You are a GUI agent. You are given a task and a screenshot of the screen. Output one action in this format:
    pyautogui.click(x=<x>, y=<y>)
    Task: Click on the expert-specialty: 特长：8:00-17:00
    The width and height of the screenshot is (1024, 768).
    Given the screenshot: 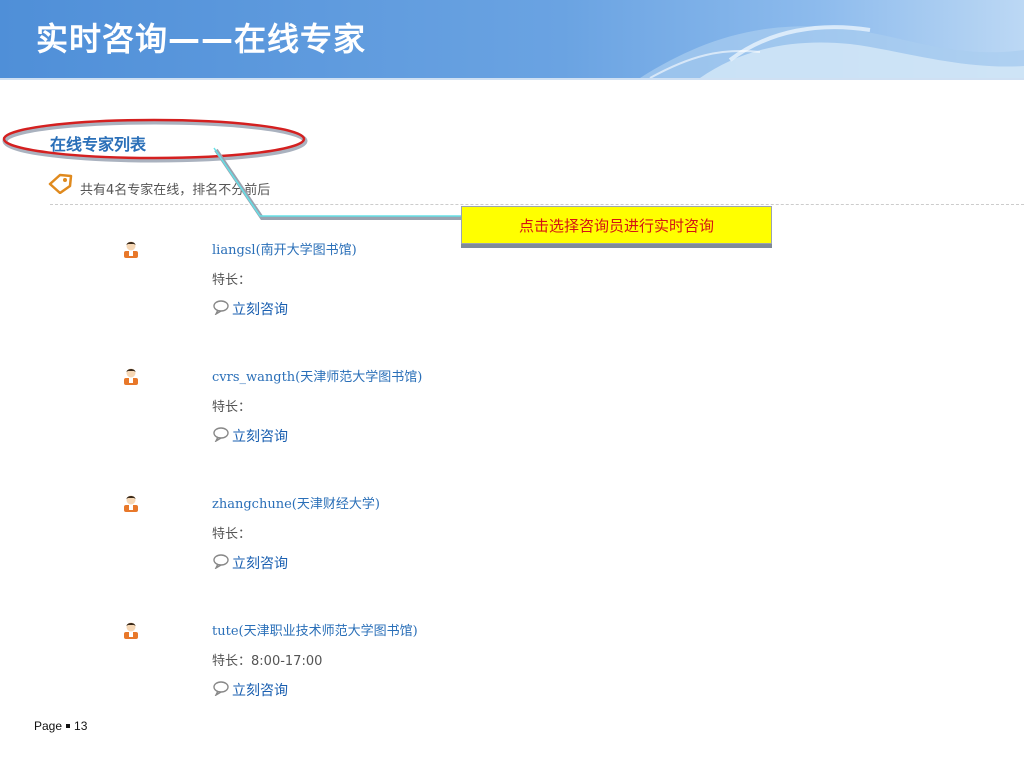 What is the action you would take?
    pyautogui.click(x=267, y=659)
    